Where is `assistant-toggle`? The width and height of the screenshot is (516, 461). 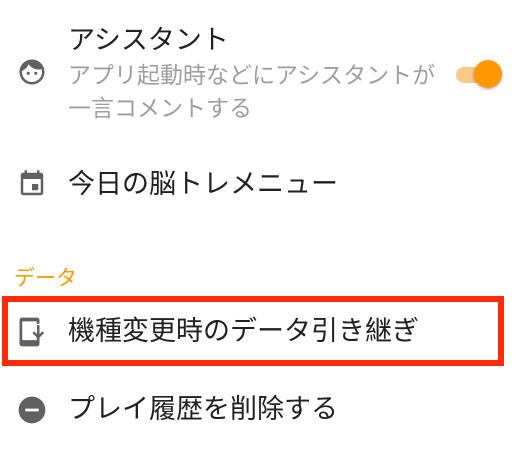 assistant-toggle is located at coordinates (479, 75).